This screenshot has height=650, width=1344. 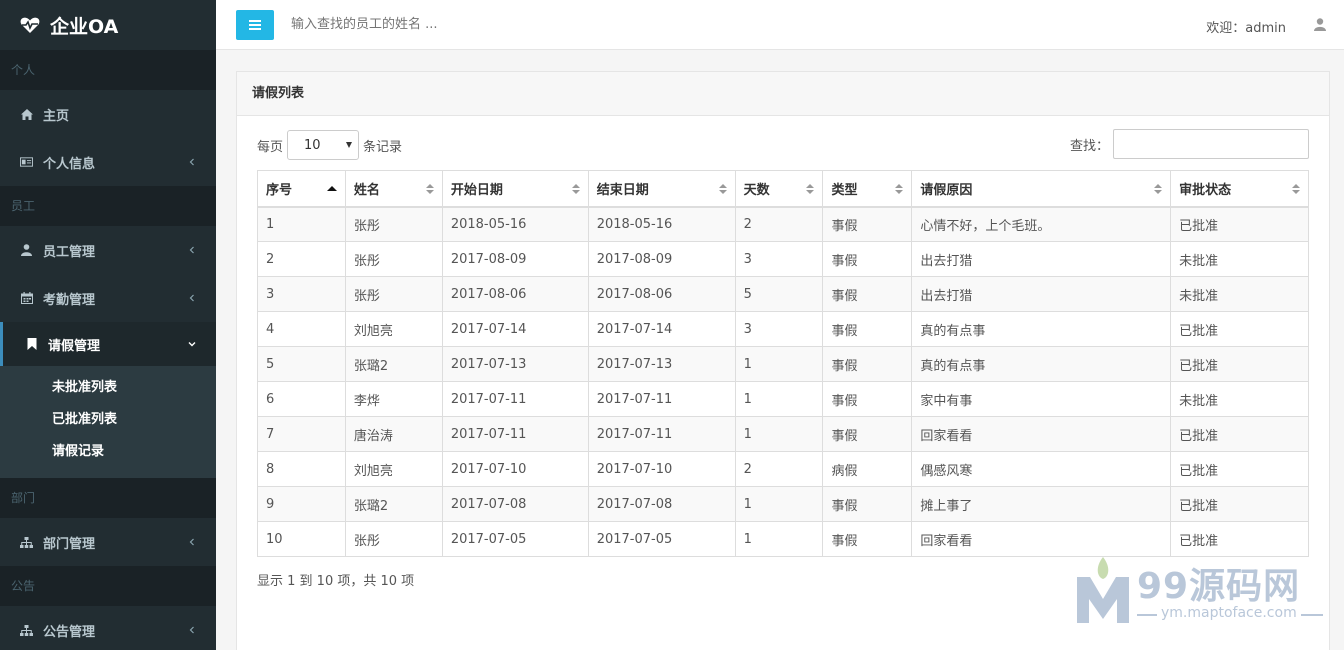 I want to click on column-header: 序号, so click(x=301, y=189).